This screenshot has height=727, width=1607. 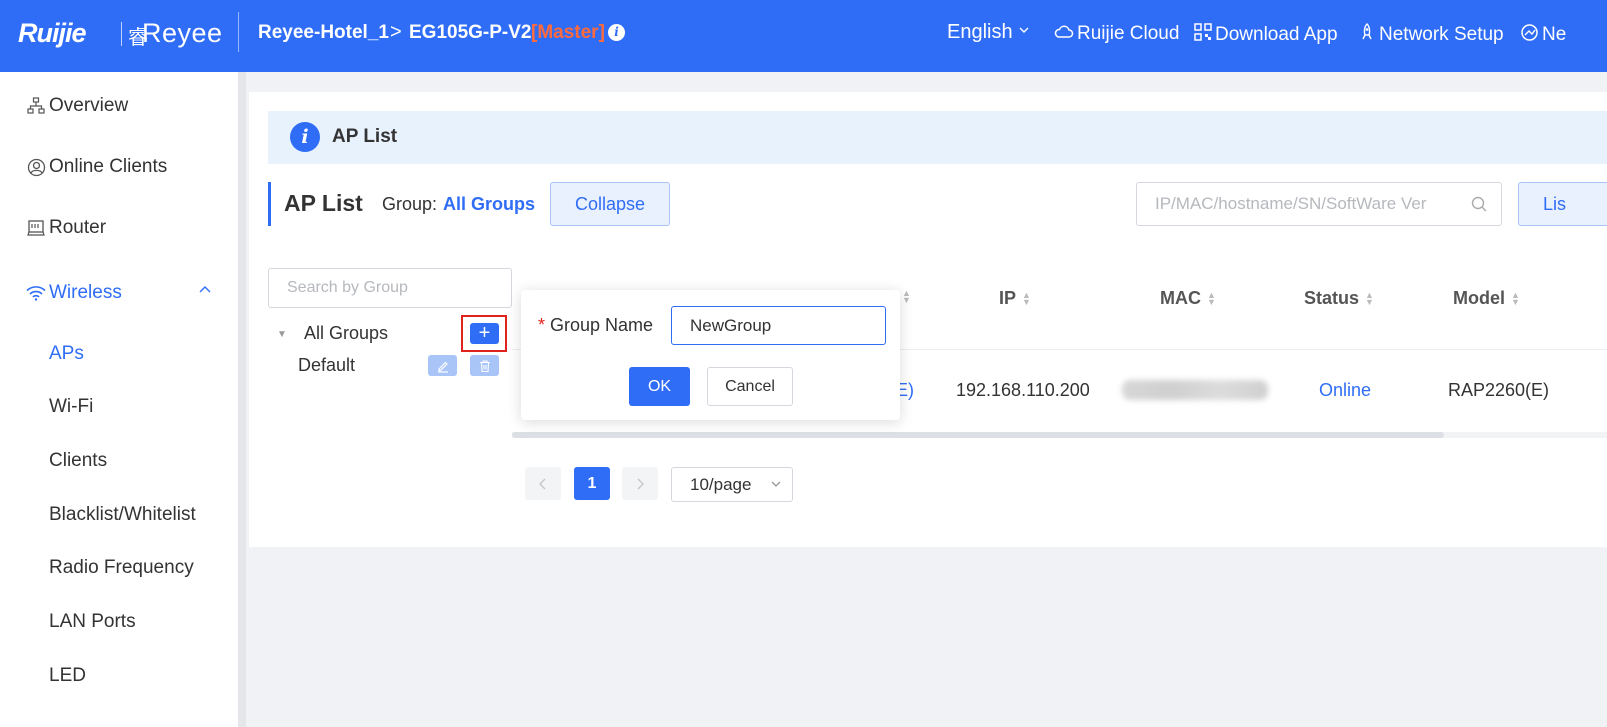 What do you see at coordinates (36, 293) in the screenshot?
I see `wifi-icon` at bounding box center [36, 293].